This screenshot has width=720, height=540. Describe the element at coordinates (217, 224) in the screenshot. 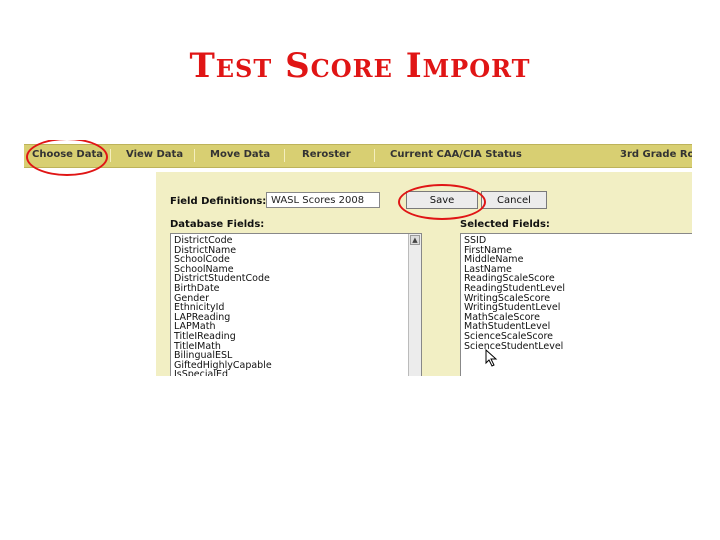

I see `database-fields-label: Database Fields:` at that location.